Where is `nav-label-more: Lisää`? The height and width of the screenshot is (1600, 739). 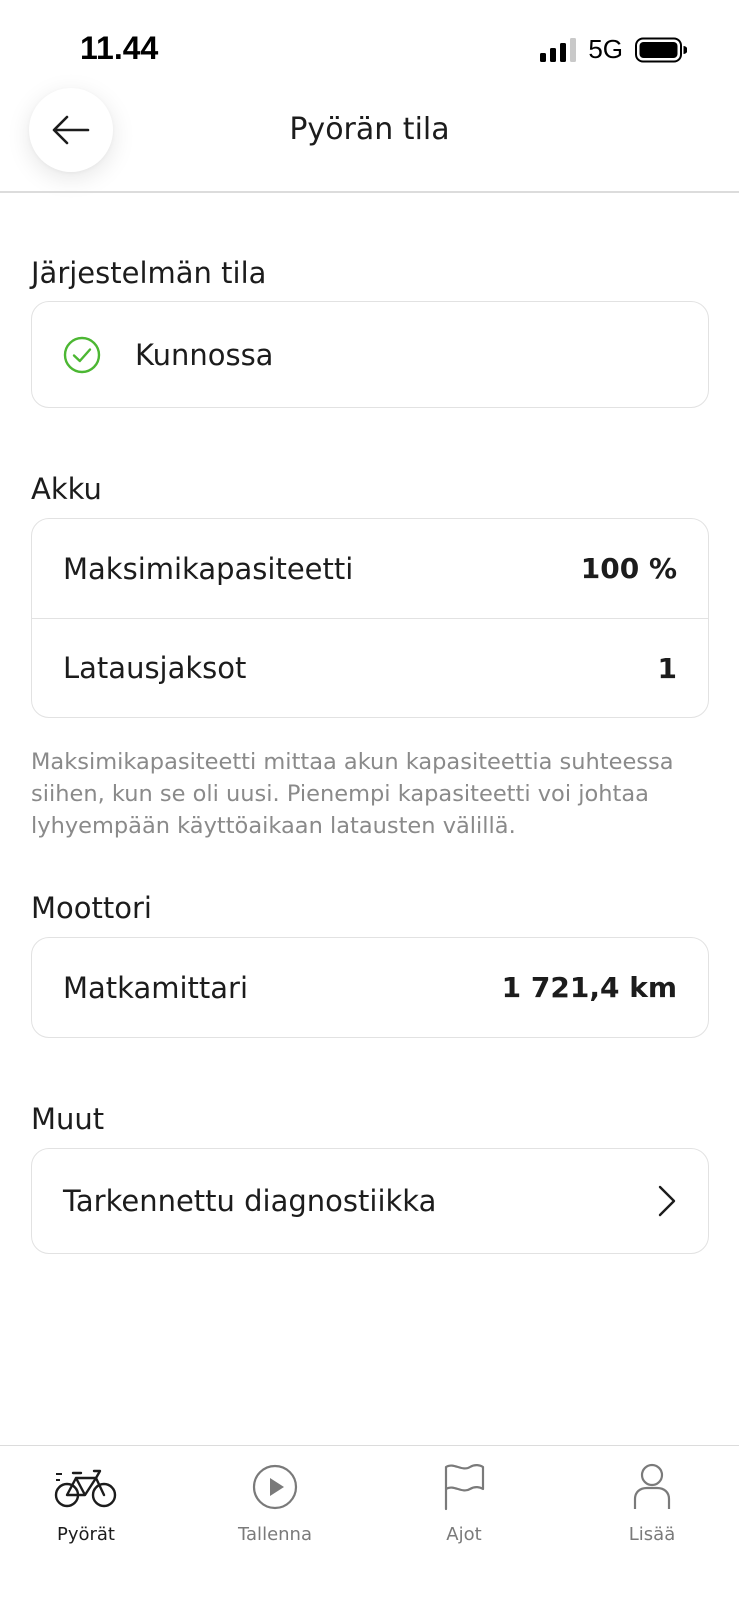 nav-label-more: Lisää is located at coordinates (652, 1534).